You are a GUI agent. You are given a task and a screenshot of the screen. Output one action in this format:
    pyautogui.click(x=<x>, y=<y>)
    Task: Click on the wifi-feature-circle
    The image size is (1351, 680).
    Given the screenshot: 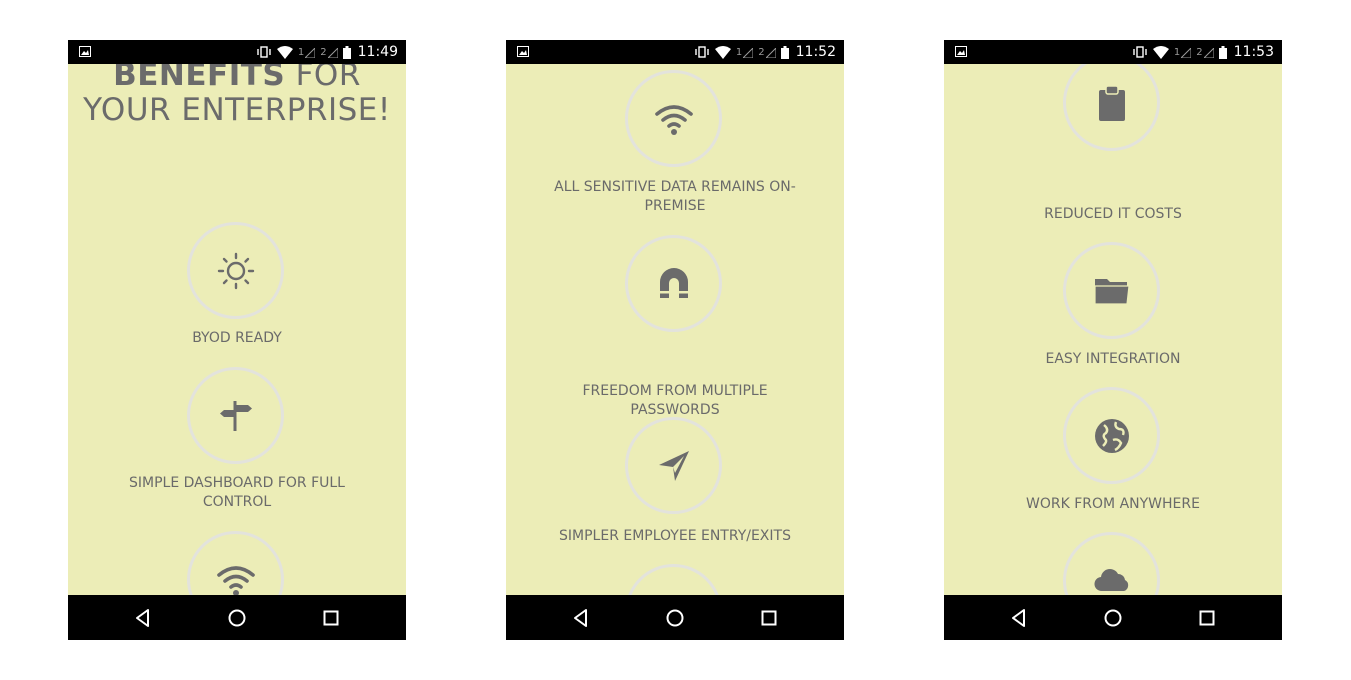 What is the action you would take?
    pyautogui.click(x=235, y=563)
    